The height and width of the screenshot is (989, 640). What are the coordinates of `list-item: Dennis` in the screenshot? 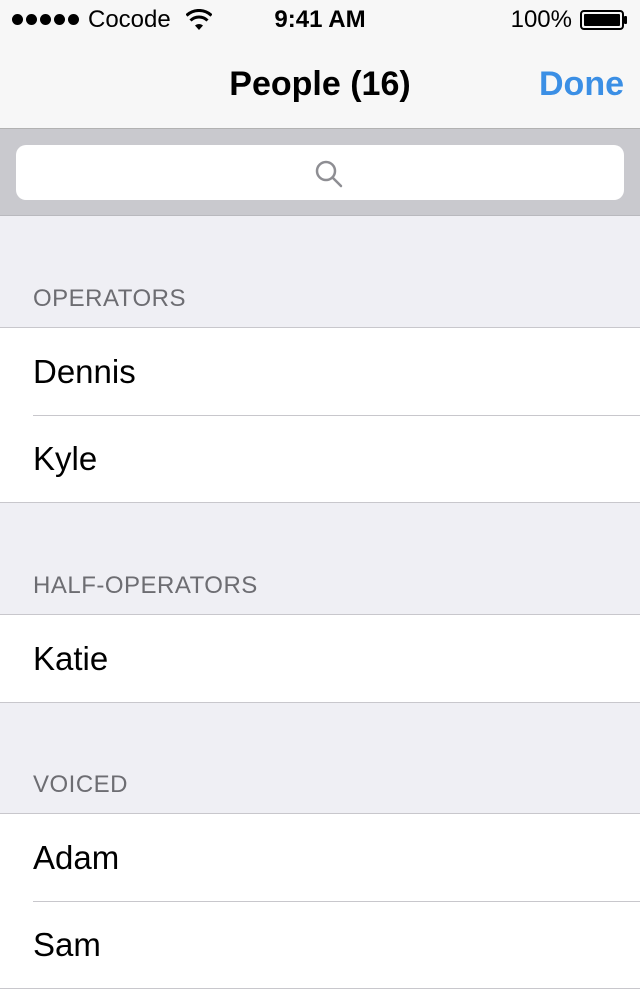 It's located at (320, 371).